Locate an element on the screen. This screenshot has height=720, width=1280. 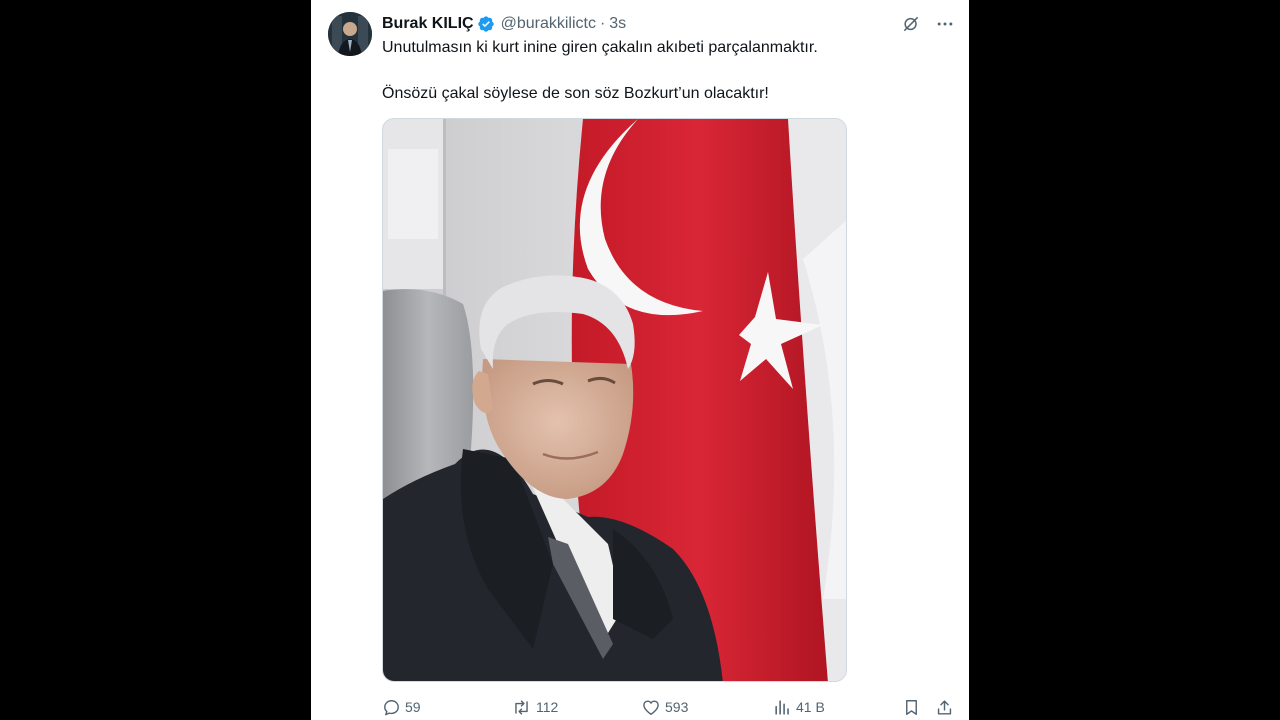
verified-badge-icon is located at coordinates (486, 24).